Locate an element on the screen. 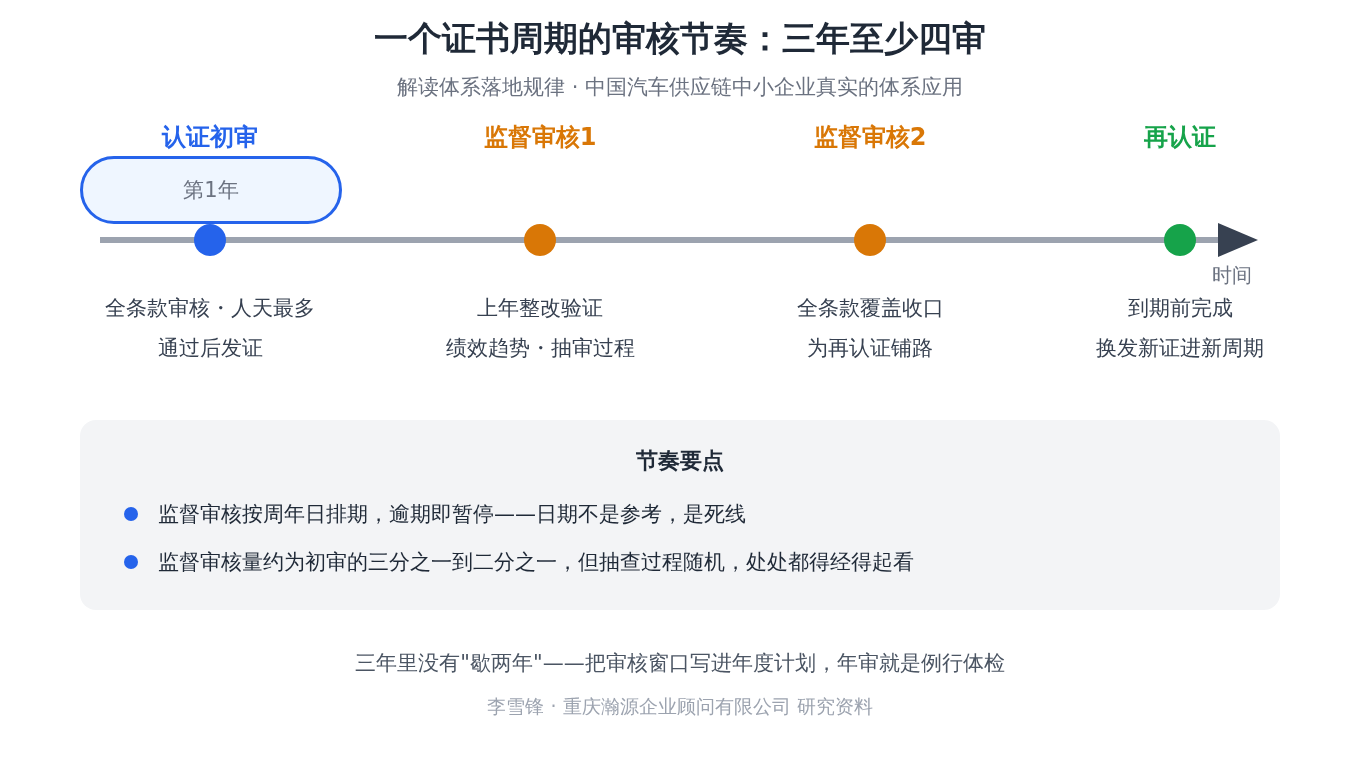  key-point: 监督审核按周年日排期，逾期即暂停——日期不是参考，是死线 is located at coordinates (452, 514).